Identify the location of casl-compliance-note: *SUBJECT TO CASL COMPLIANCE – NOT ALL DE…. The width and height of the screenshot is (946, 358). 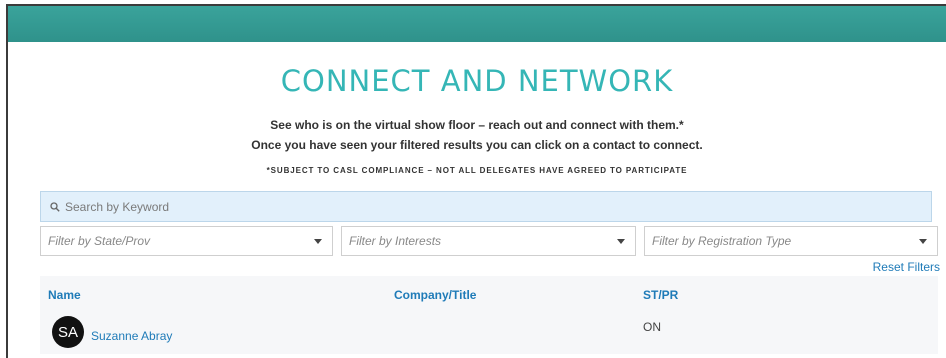
(477, 170).